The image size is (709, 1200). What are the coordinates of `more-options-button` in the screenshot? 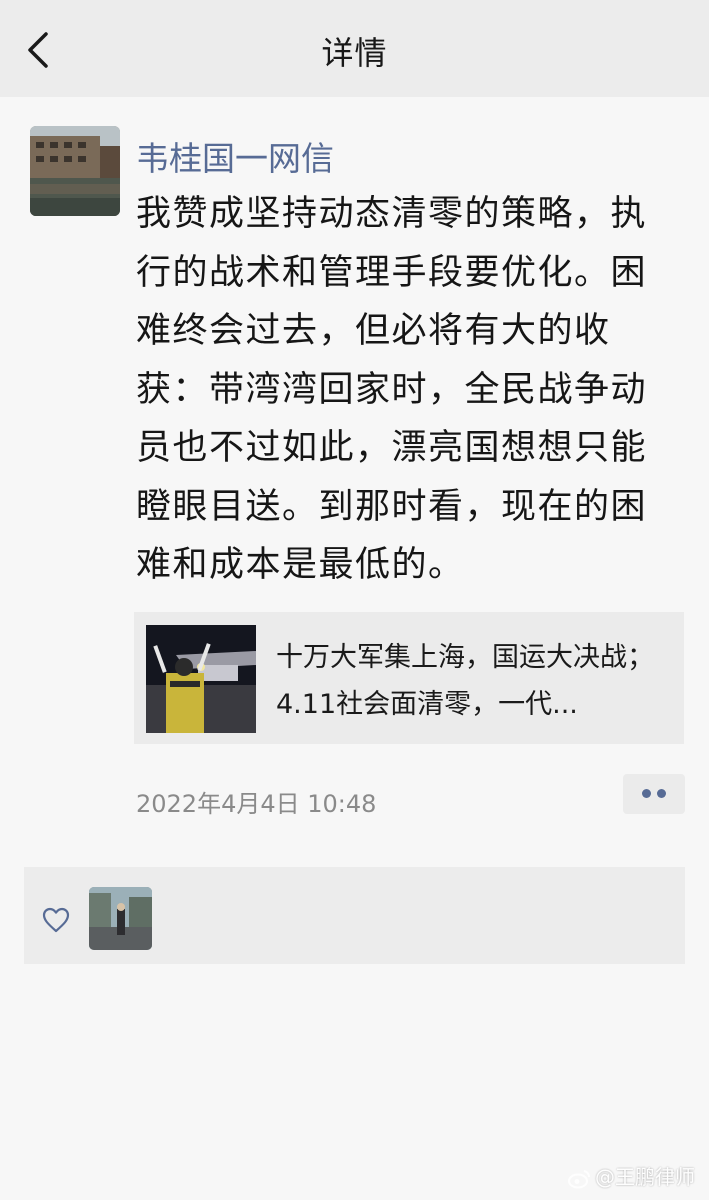 It's located at (654, 794).